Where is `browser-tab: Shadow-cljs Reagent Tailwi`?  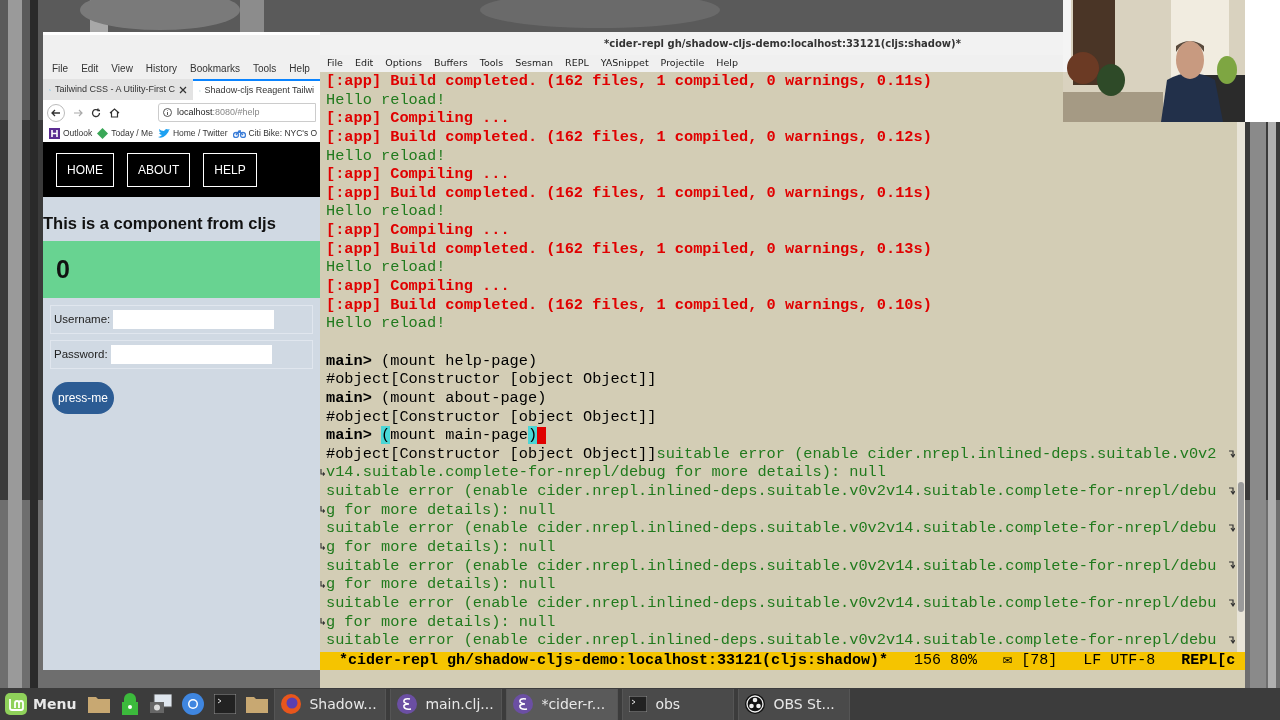
browser-tab: Shadow-cljs Reagent Tailwi is located at coordinates (256, 89).